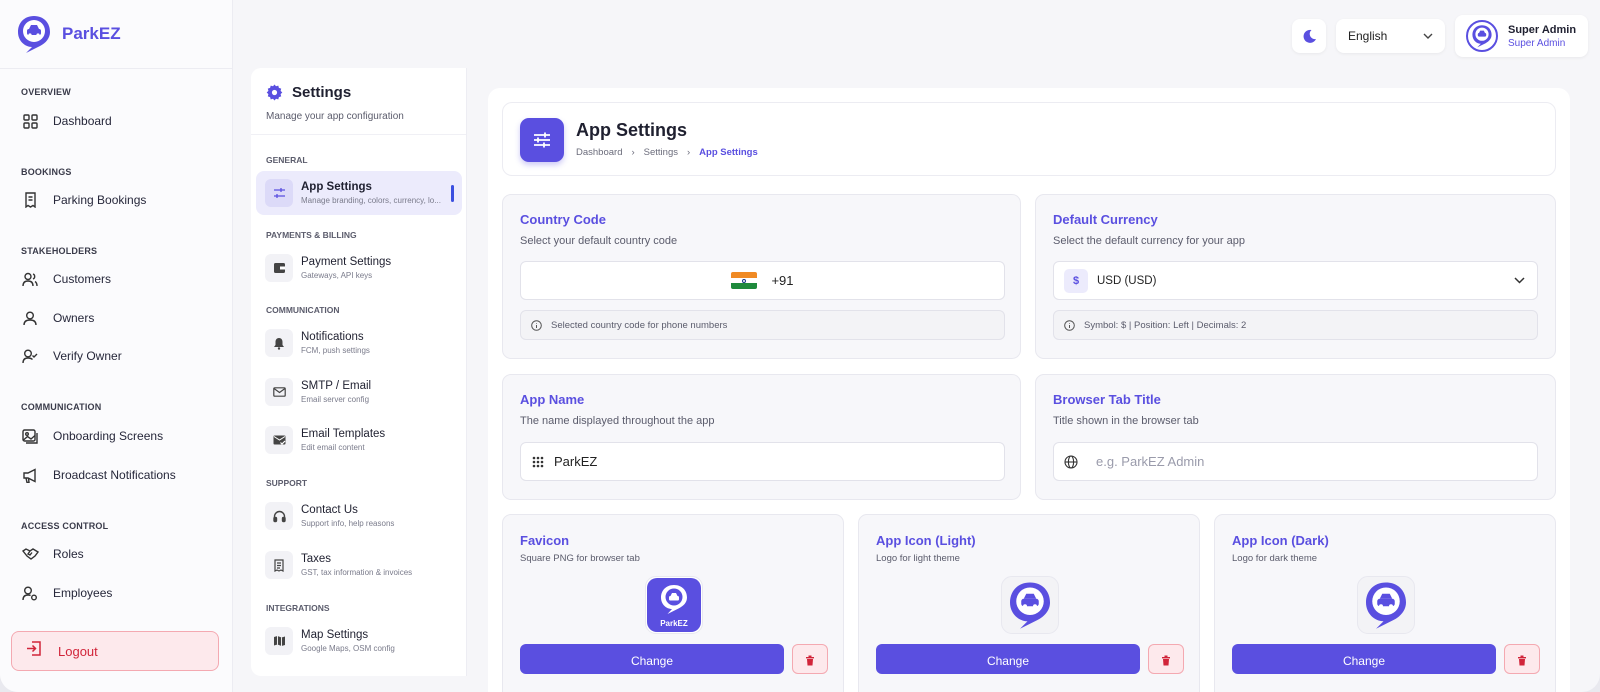 The image size is (1600, 692). I want to click on language-select: English, so click(1390, 36).